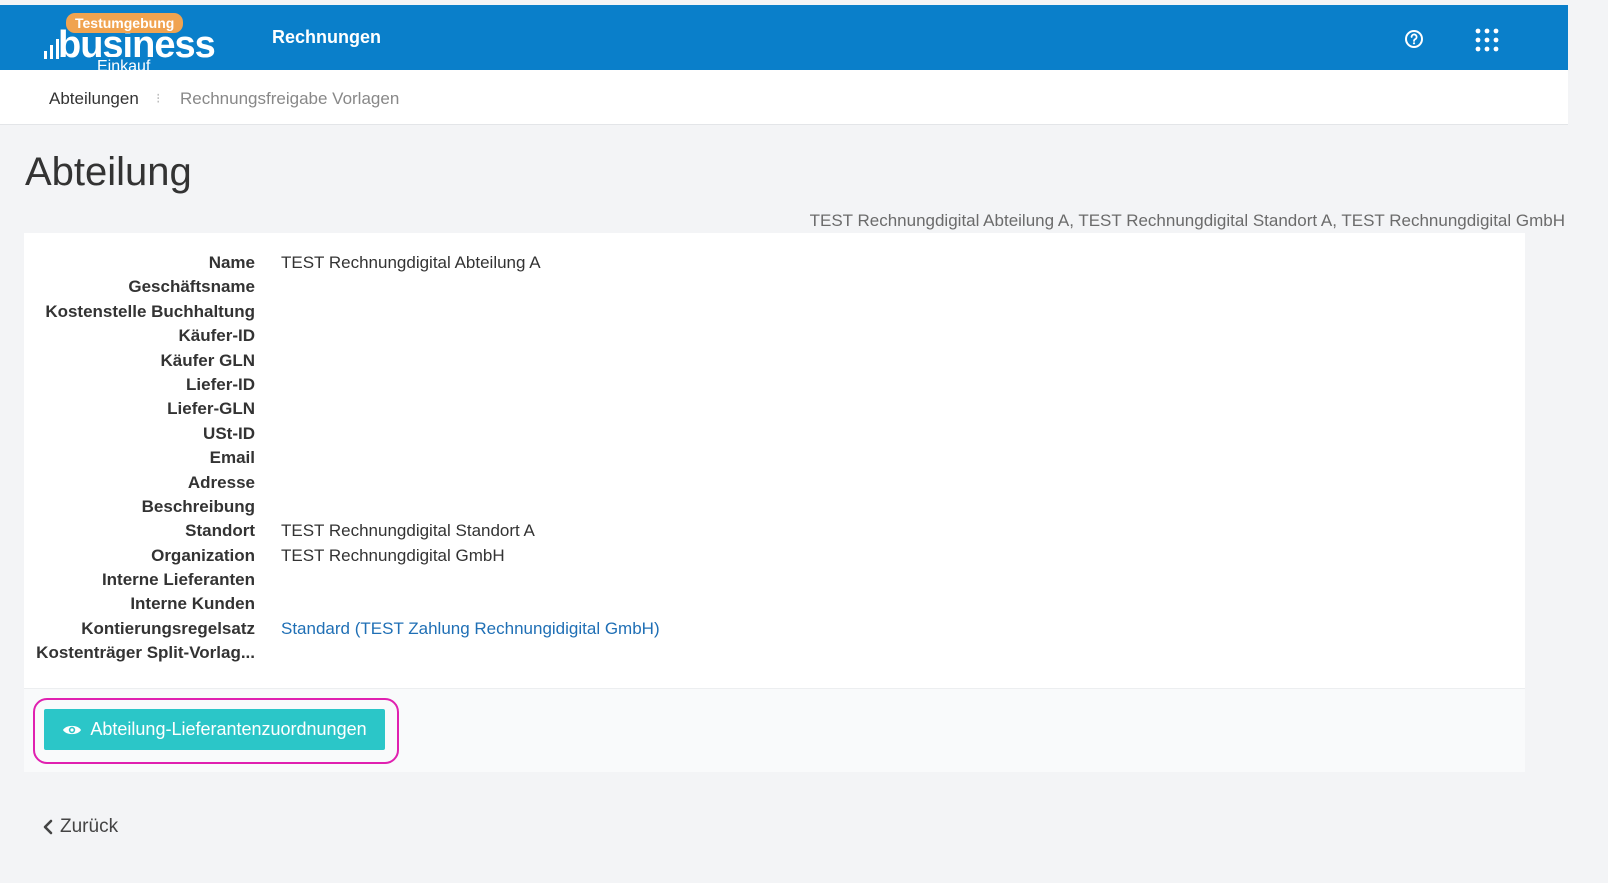 This screenshot has height=883, width=1608. What do you see at coordinates (211, 409) in the screenshot?
I see `field-label: Liefer-GLN` at bounding box center [211, 409].